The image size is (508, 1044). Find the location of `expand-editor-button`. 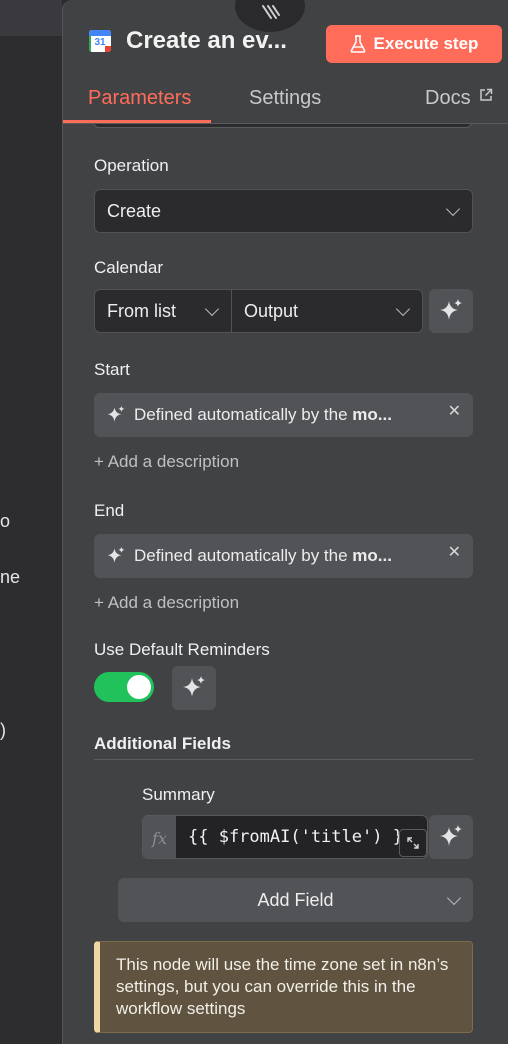

expand-editor-button is located at coordinates (413, 843).